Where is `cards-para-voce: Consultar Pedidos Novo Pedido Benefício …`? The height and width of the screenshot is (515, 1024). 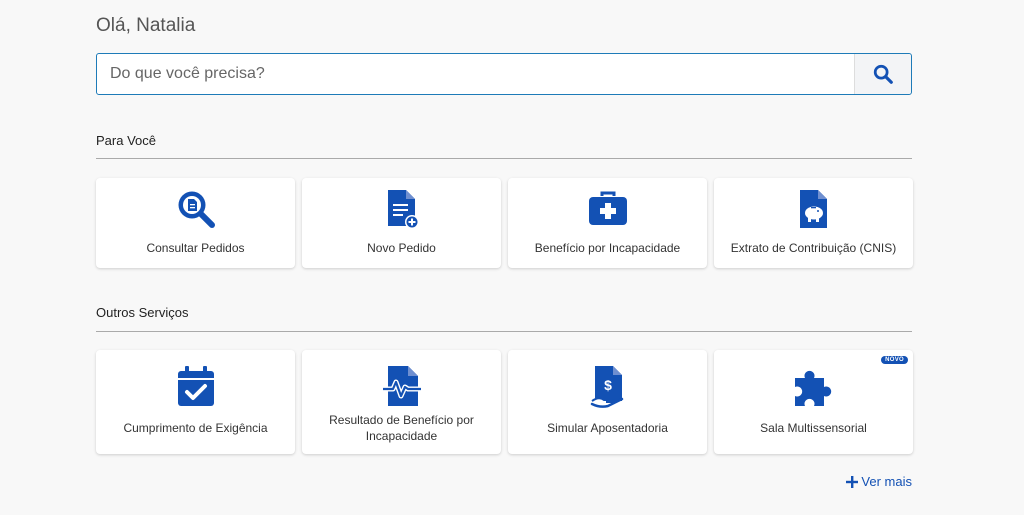 cards-para-voce: Consultar Pedidos Novo Pedido Benefício … is located at coordinates (504, 223).